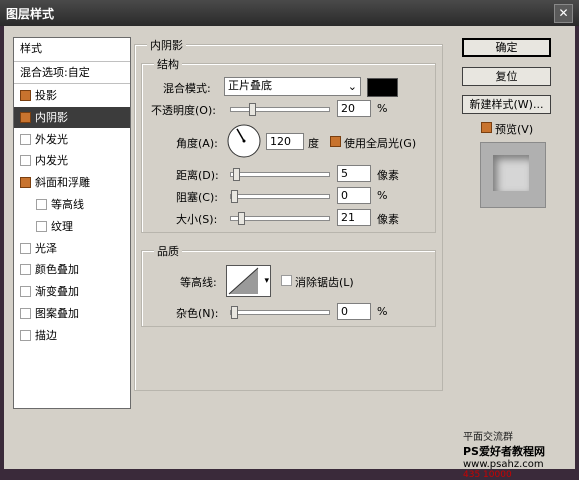 Image resolution: width=579 pixels, height=480 pixels. What do you see at coordinates (250, 85) in the screenshot?
I see `blend-mode-value: 正片叠底` at bounding box center [250, 85].